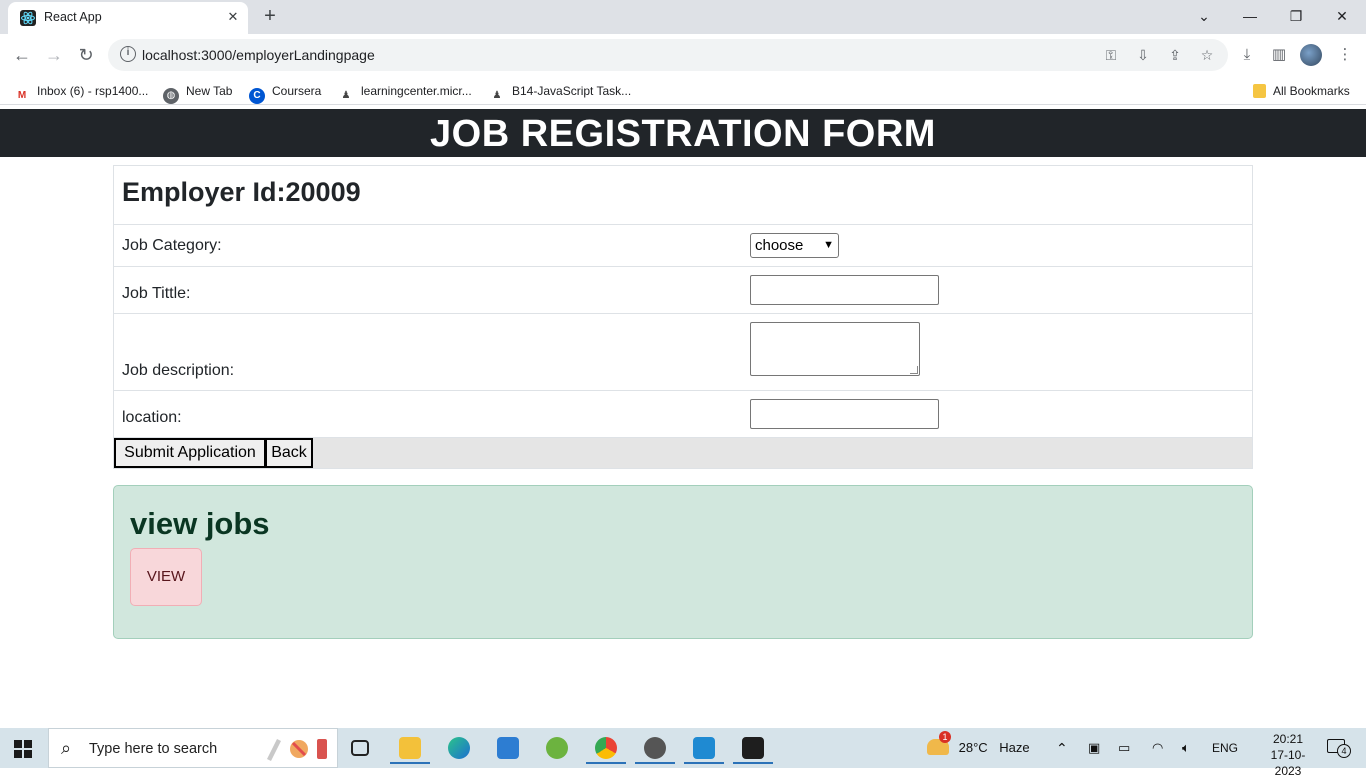 This screenshot has height=779, width=1366. I want to click on bookmark-label: New Tab, so click(209, 91).